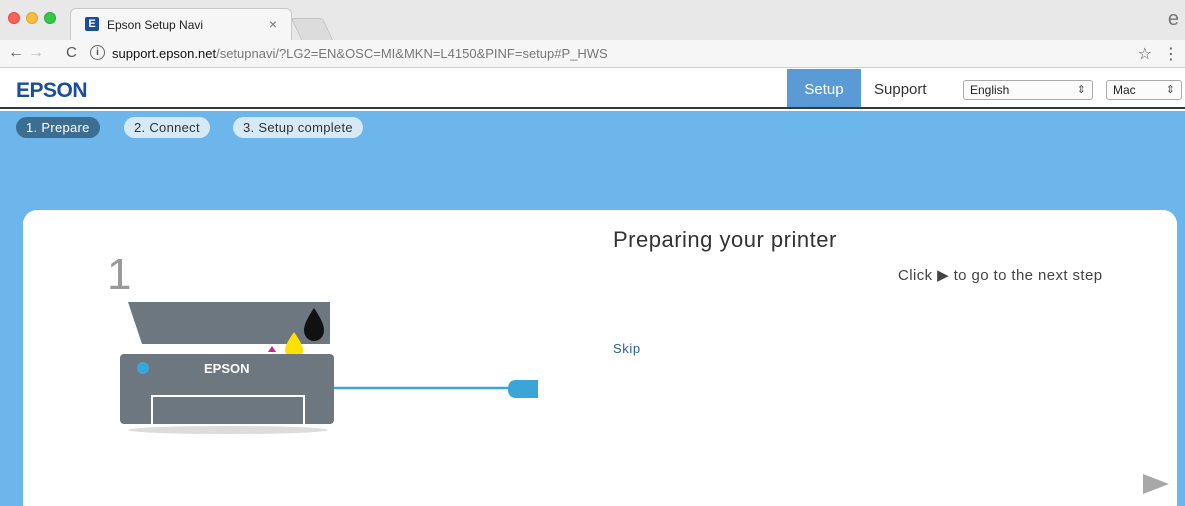 The width and height of the screenshot is (1185, 506). Describe the element at coordinates (155, 25) in the screenshot. I see `tab-title: Epson Setup Navi` at that location.